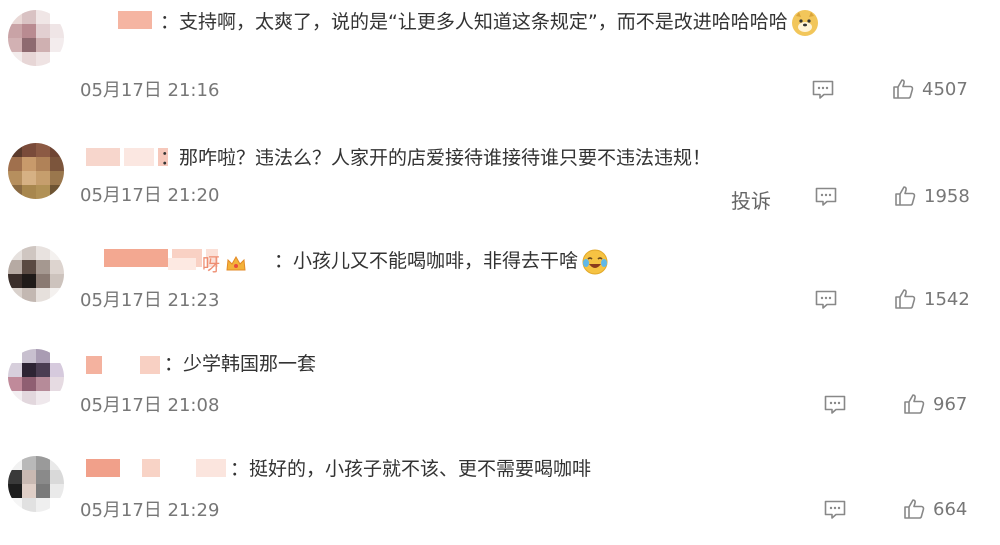  Describe the element at coordinates (240, 364) in the screenshot. I see `comment-text: ：少学韩国那一套` at that location.